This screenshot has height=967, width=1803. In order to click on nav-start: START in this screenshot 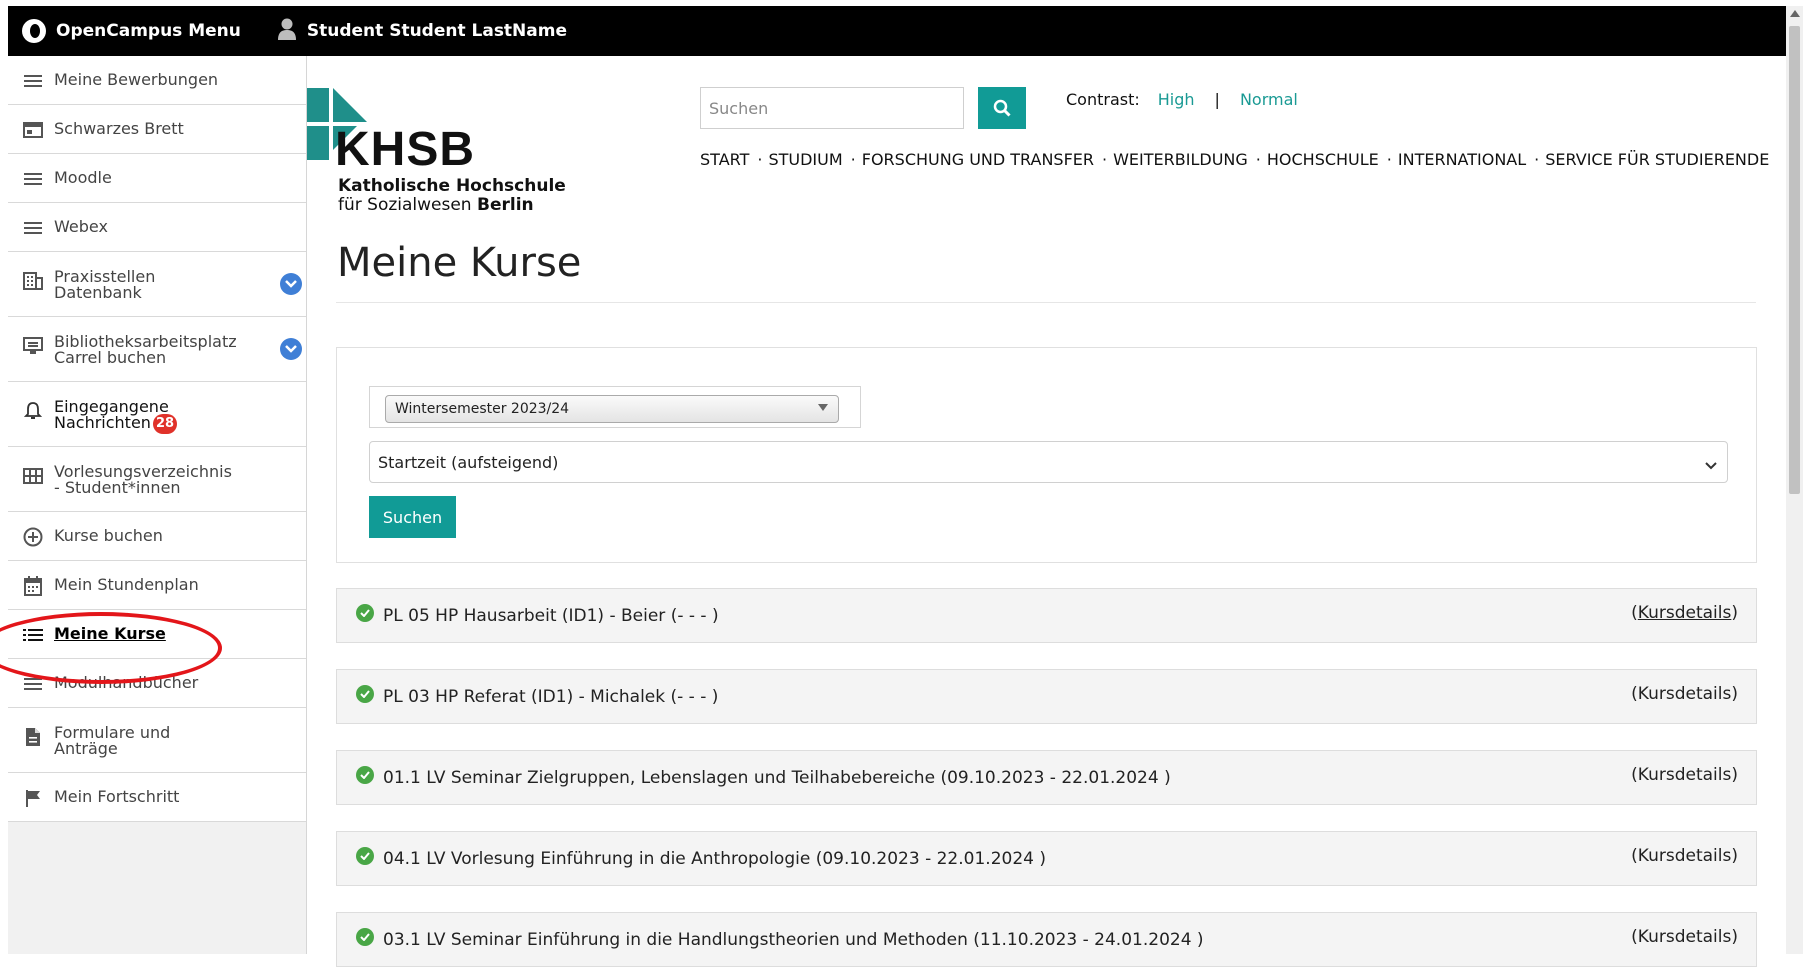, I will do `click(724, 159)`.